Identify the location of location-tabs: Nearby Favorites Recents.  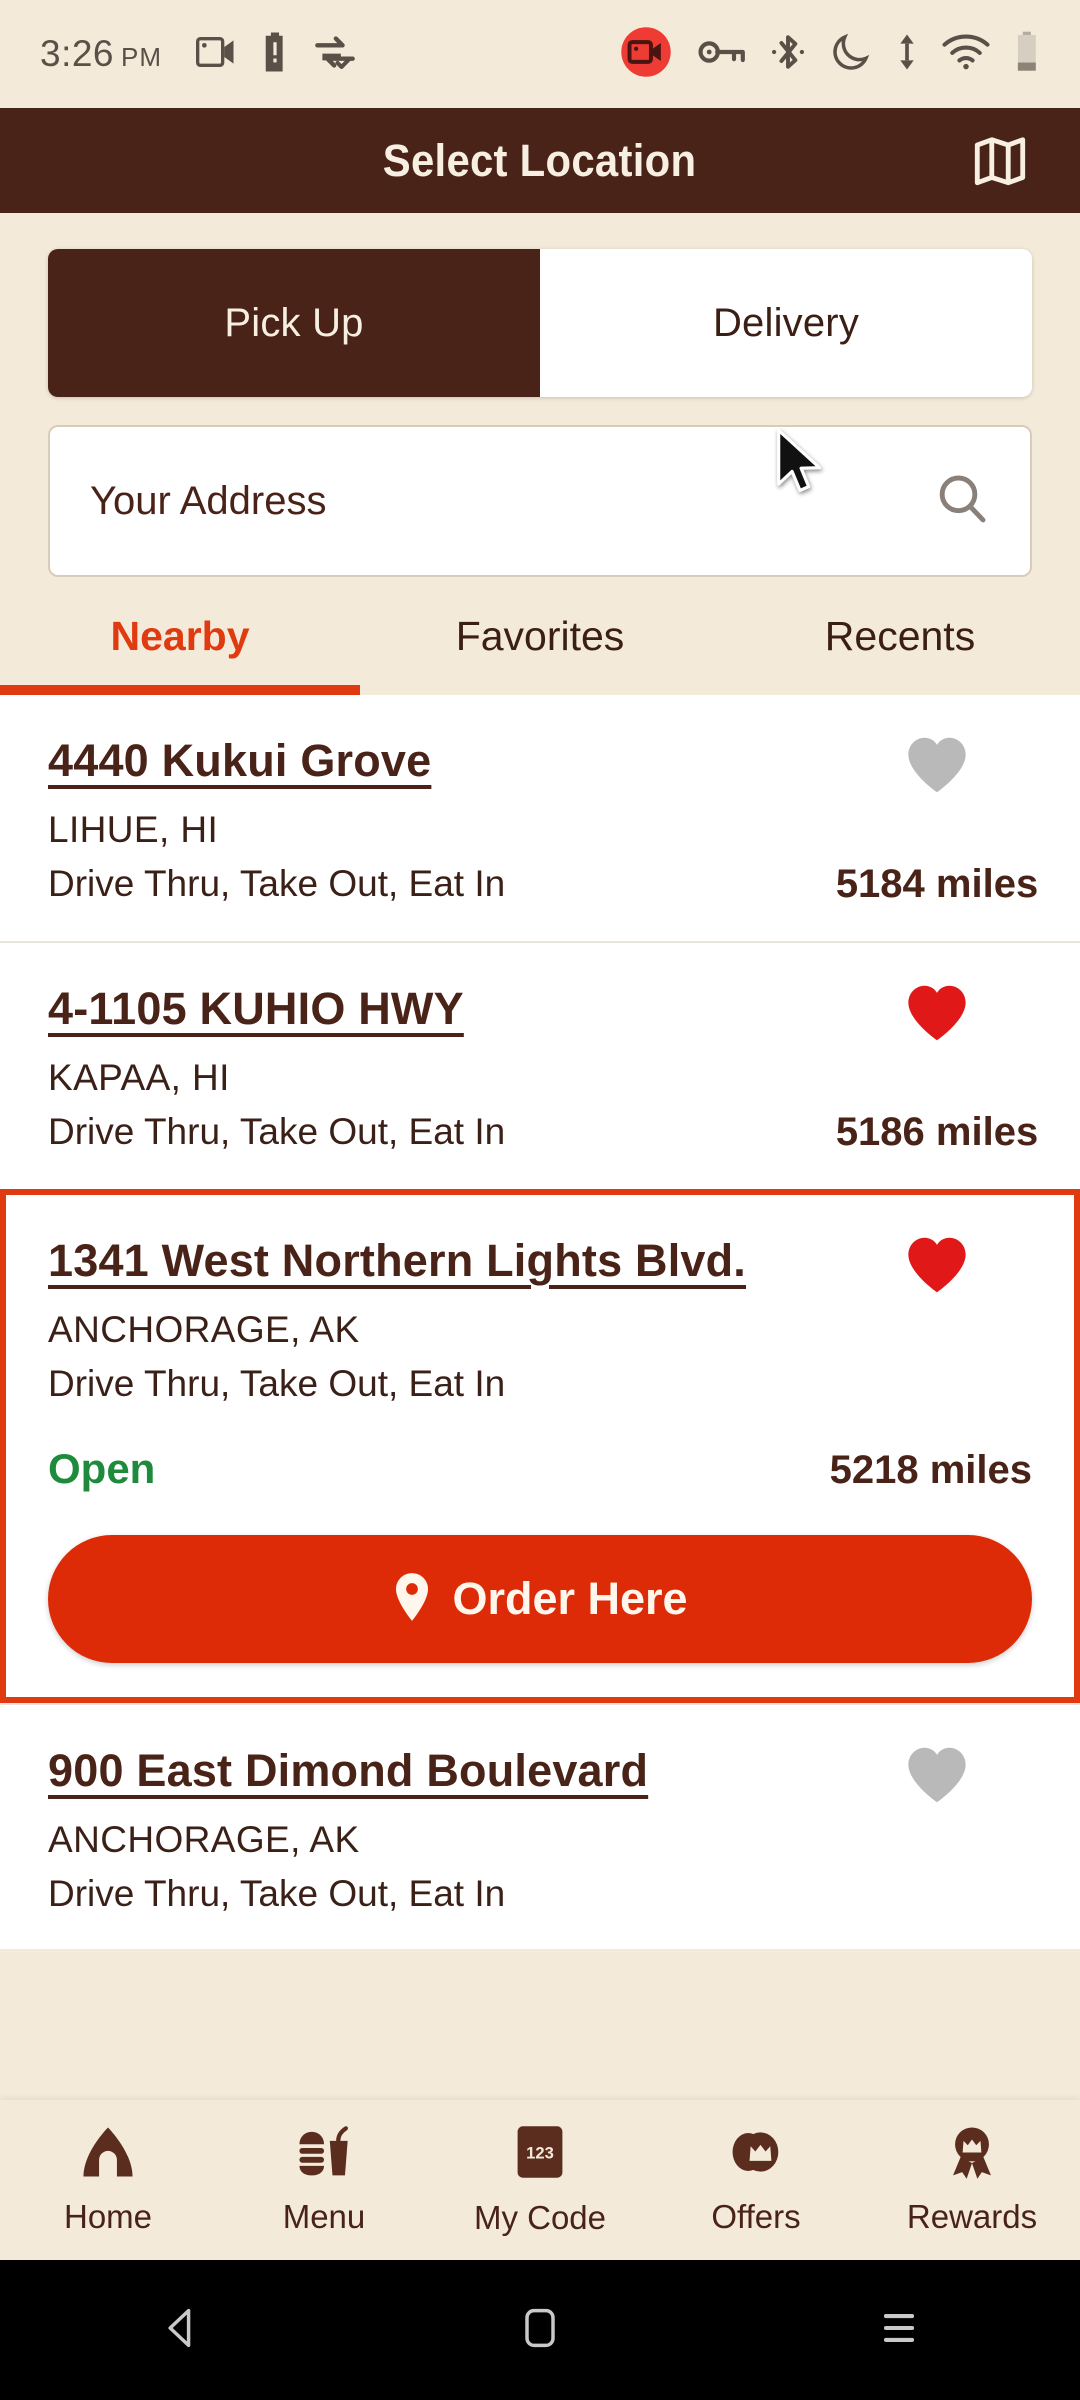
(540, 636).